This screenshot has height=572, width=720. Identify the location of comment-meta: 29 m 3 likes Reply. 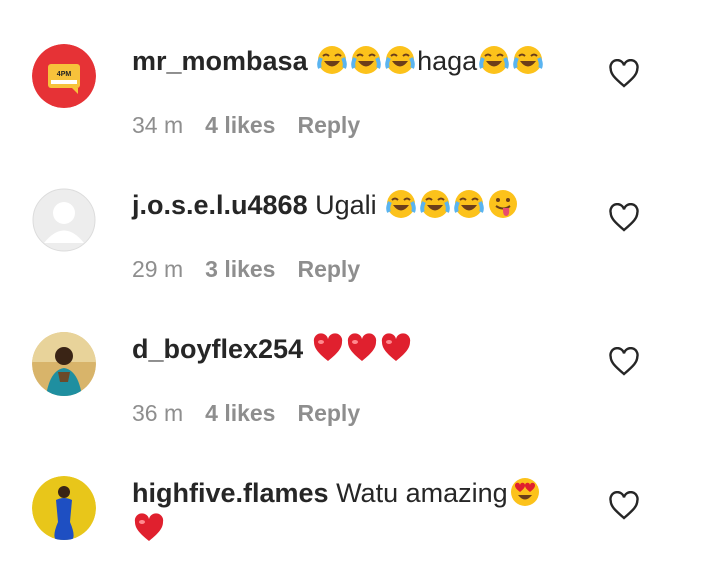
(257, 269).